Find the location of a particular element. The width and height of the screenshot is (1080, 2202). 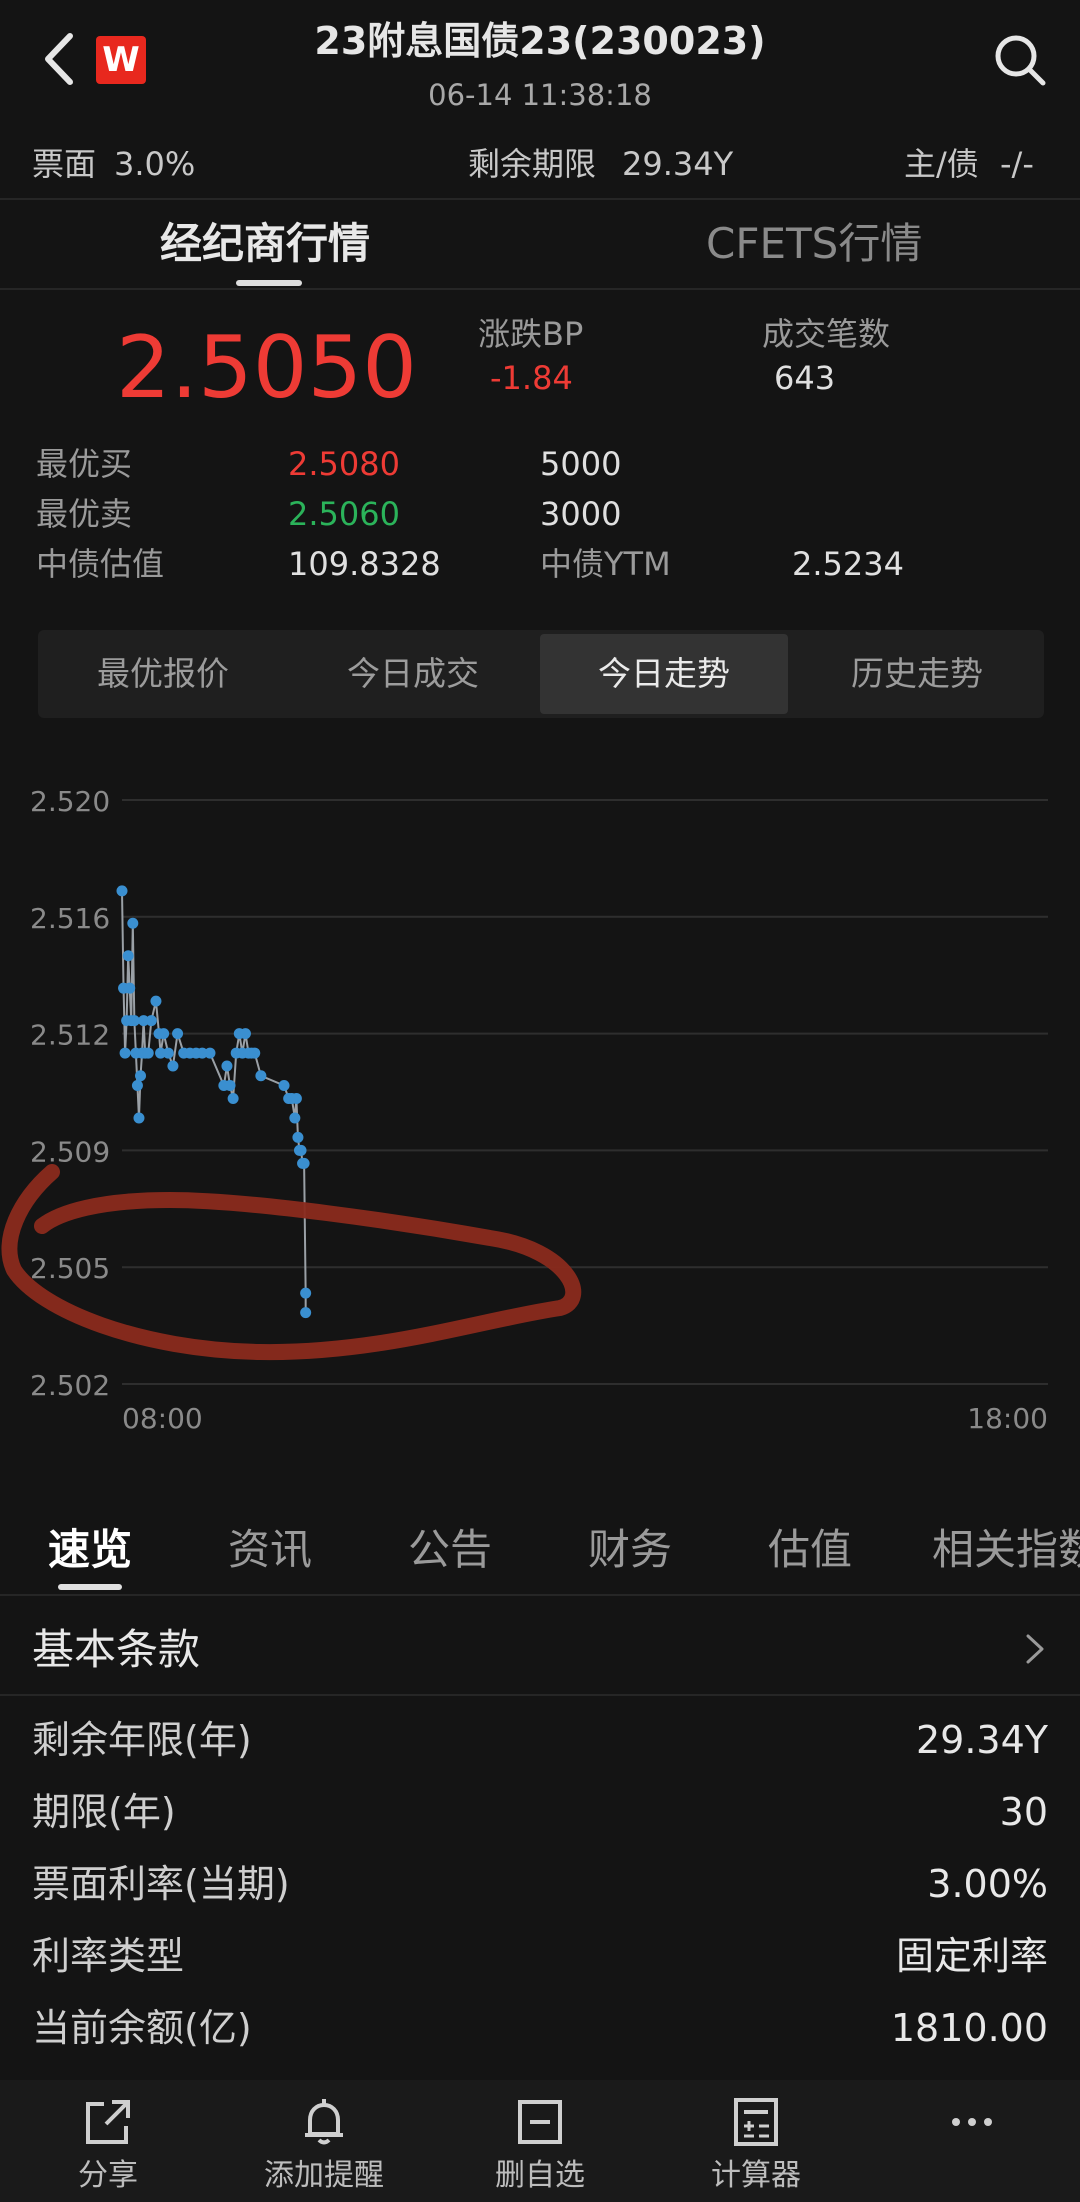

subtab-overview: 速览 is located at coordinates (90, 1550).